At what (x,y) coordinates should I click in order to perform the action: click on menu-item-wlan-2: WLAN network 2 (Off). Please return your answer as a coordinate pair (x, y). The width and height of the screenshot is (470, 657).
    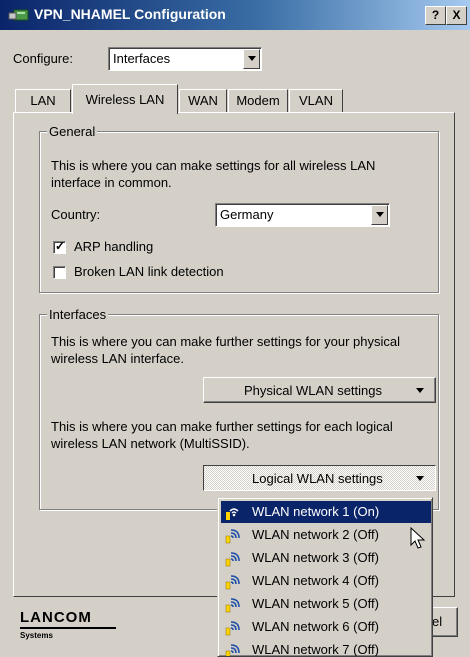
    Looking at the image, I should click on (326, 535).